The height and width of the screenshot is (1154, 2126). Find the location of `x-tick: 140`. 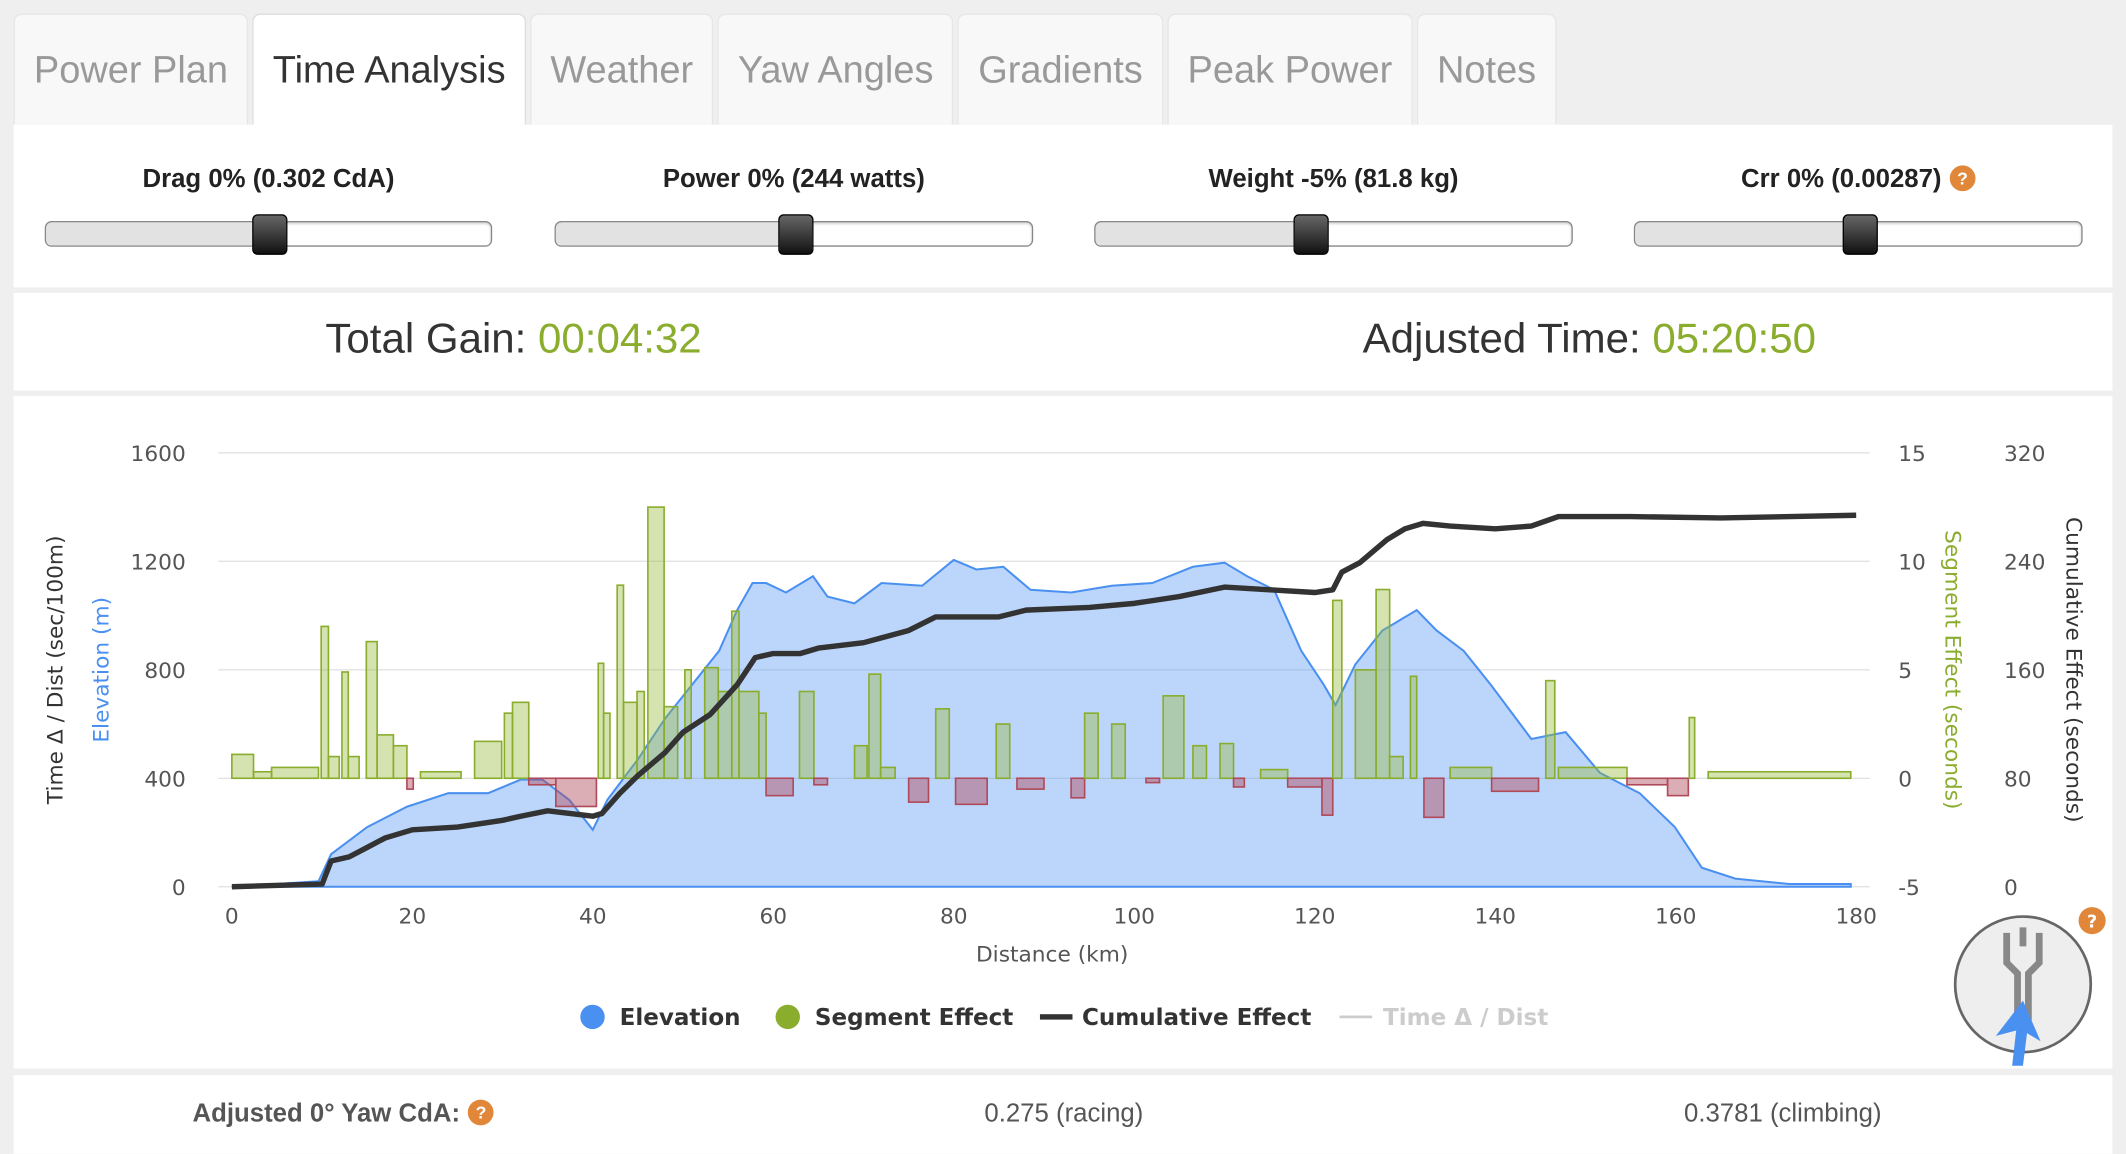

x-tick: 140 is located at coordinates (1495, 916).